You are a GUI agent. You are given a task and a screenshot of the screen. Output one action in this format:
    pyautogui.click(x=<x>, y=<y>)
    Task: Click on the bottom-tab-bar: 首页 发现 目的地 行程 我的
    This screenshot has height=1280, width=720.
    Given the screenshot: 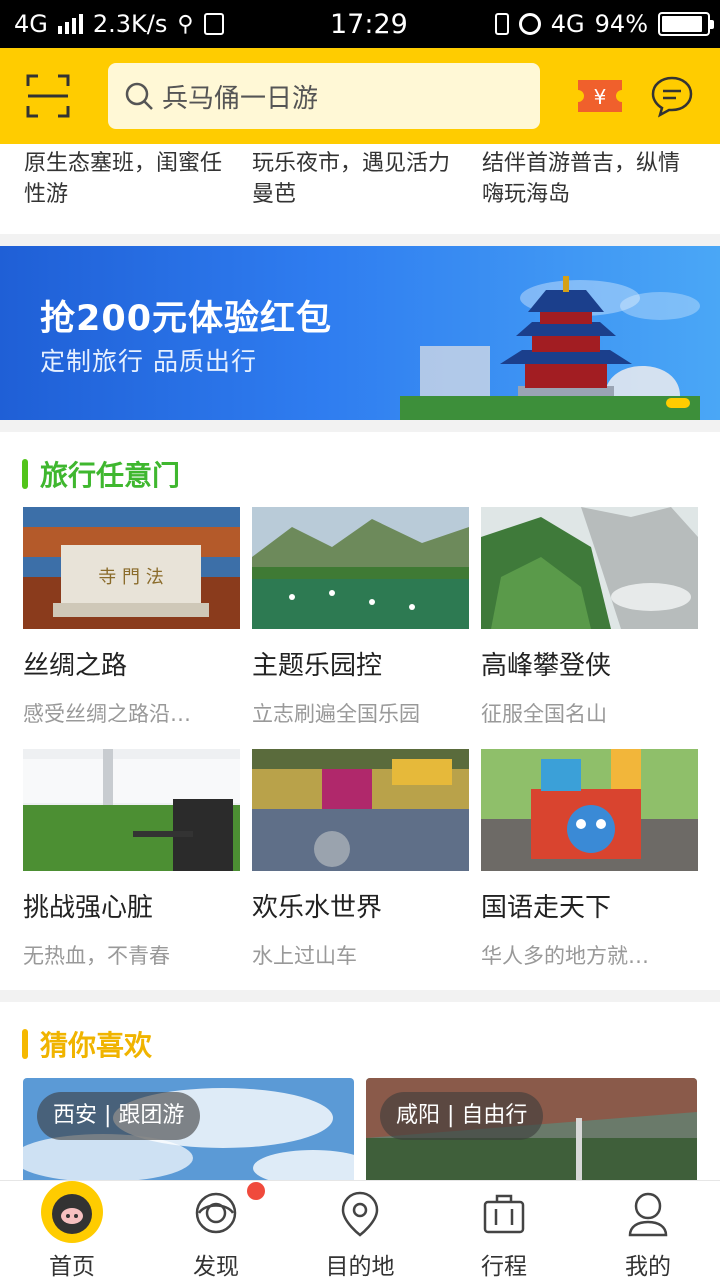 What is the action you would take?
    pyautogui.click(x=360, y=1230)
    